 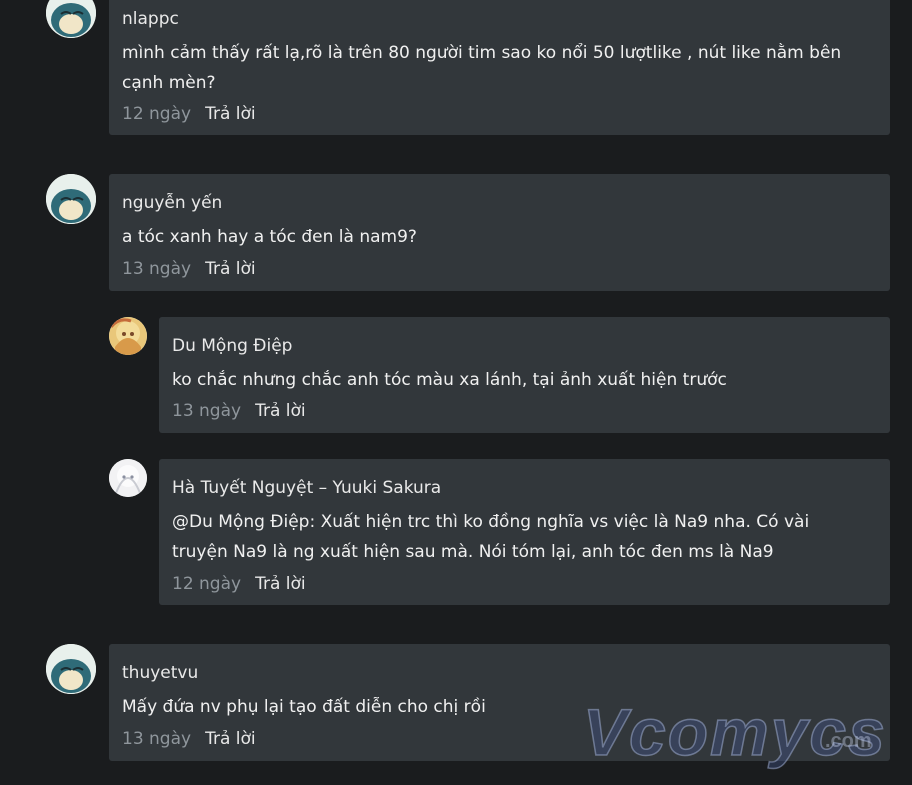 I want to click on comment-text: a tóc xanh hay a tóc đen là nam9?, so click(x=269, y=237).